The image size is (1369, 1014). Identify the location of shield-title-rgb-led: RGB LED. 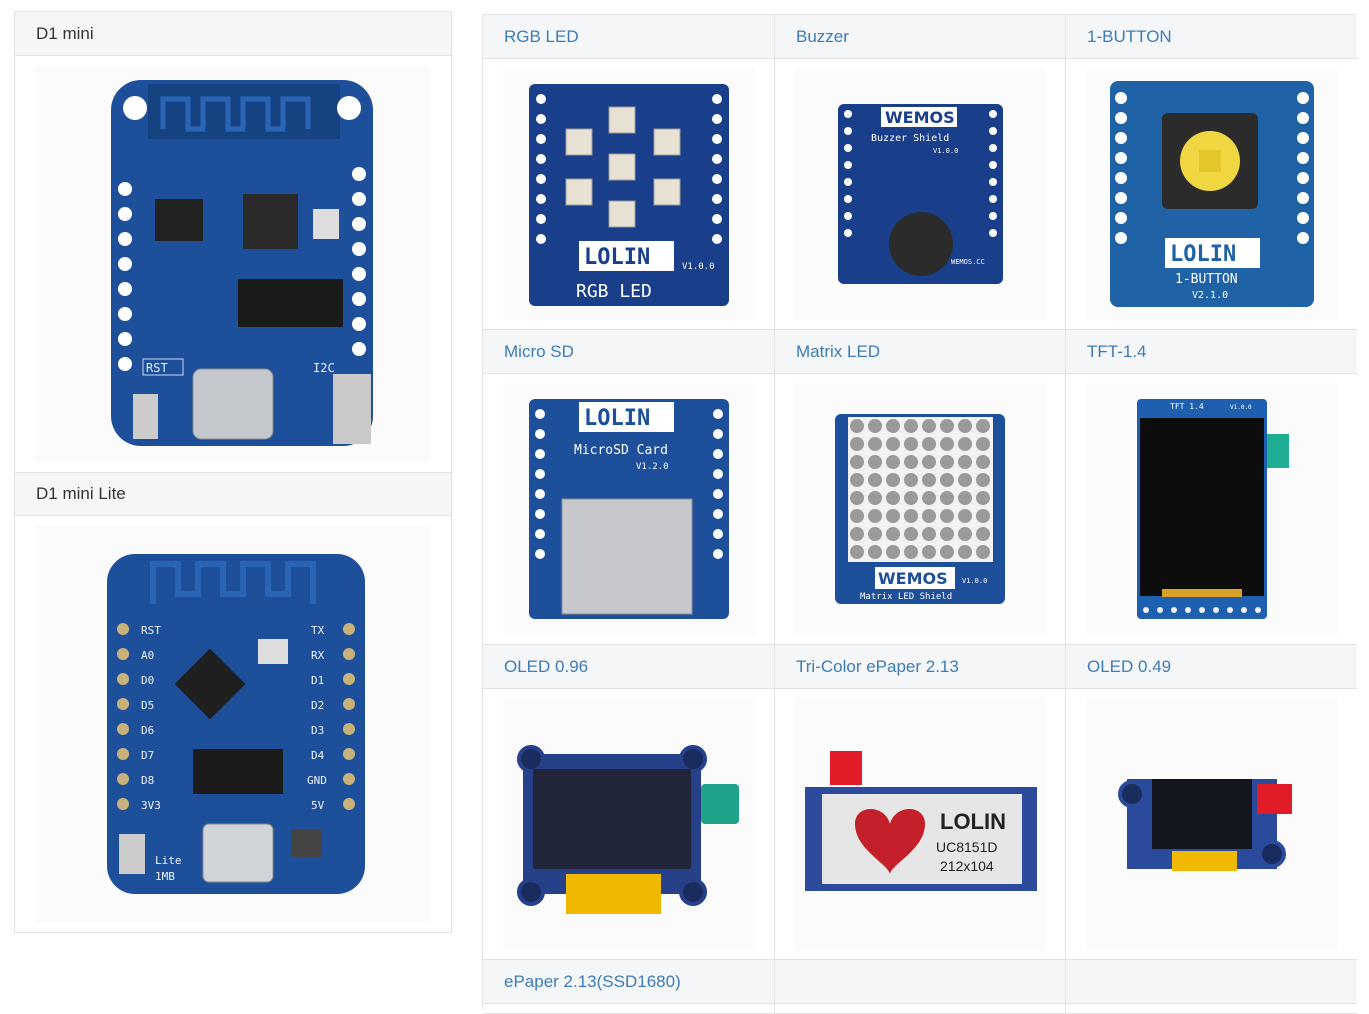
(629, 37).